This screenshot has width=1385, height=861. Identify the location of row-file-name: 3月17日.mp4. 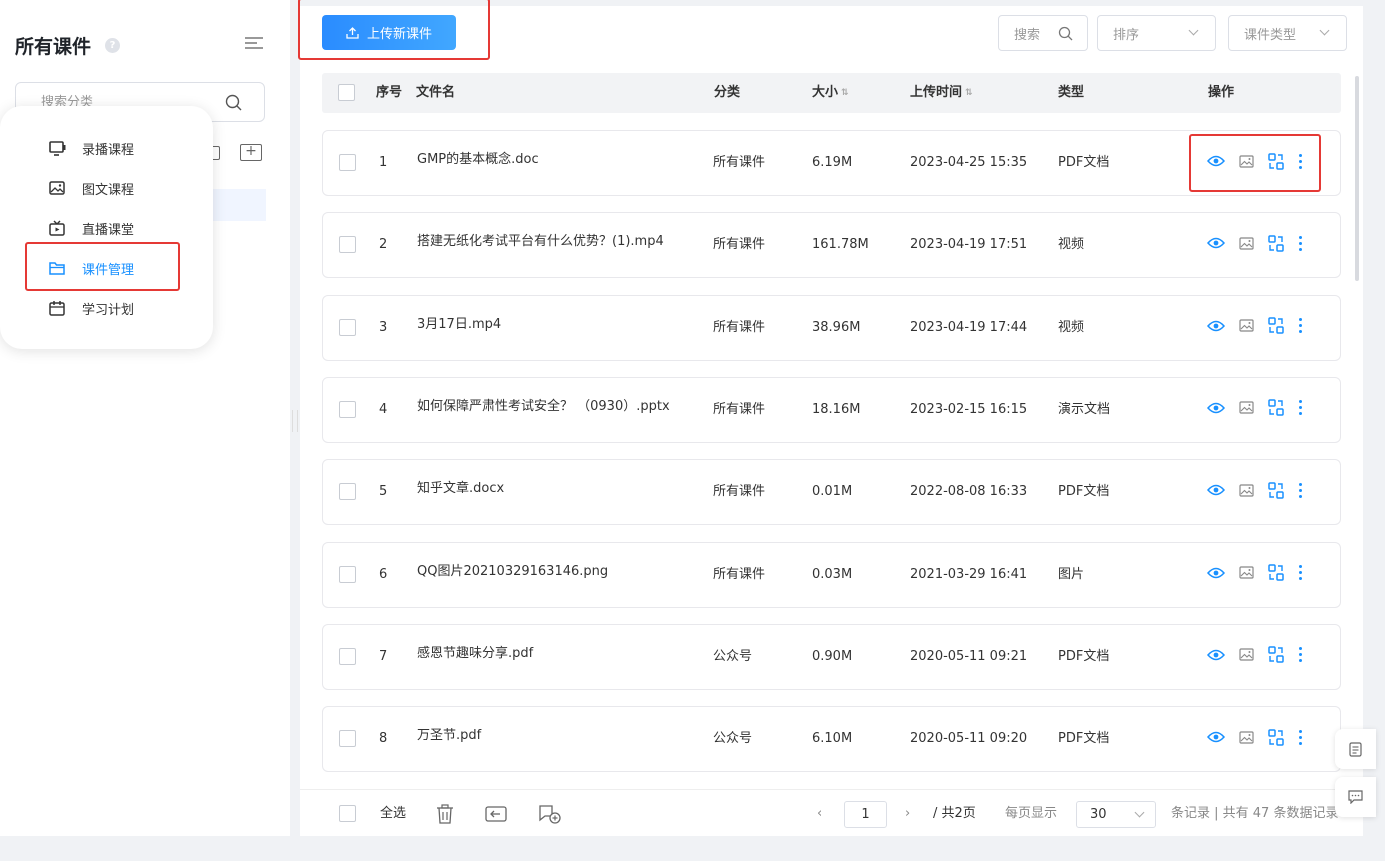
(459, 325).